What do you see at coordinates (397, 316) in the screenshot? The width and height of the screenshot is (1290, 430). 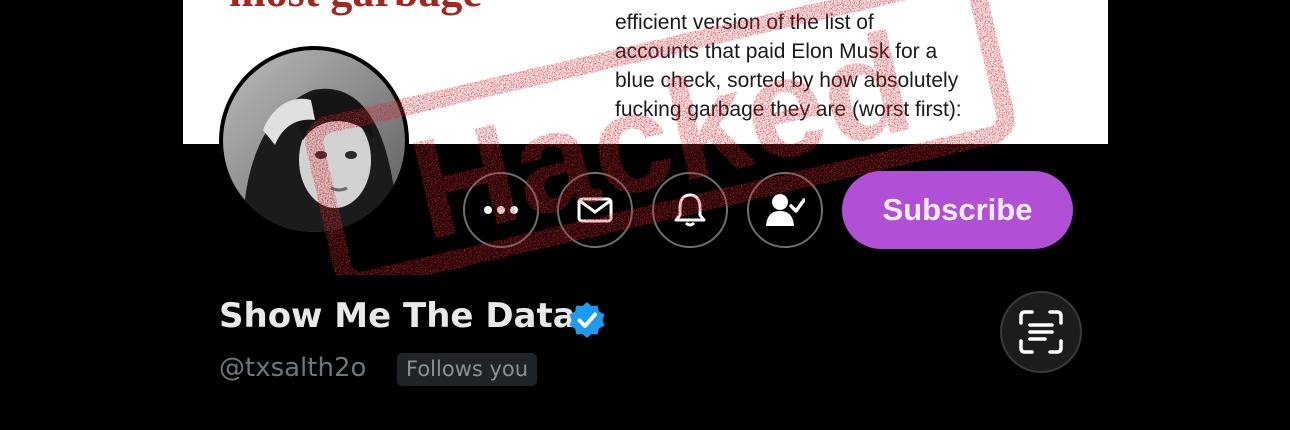 I see `display-name: Show Me The Data` at bounding box center [397, 316].